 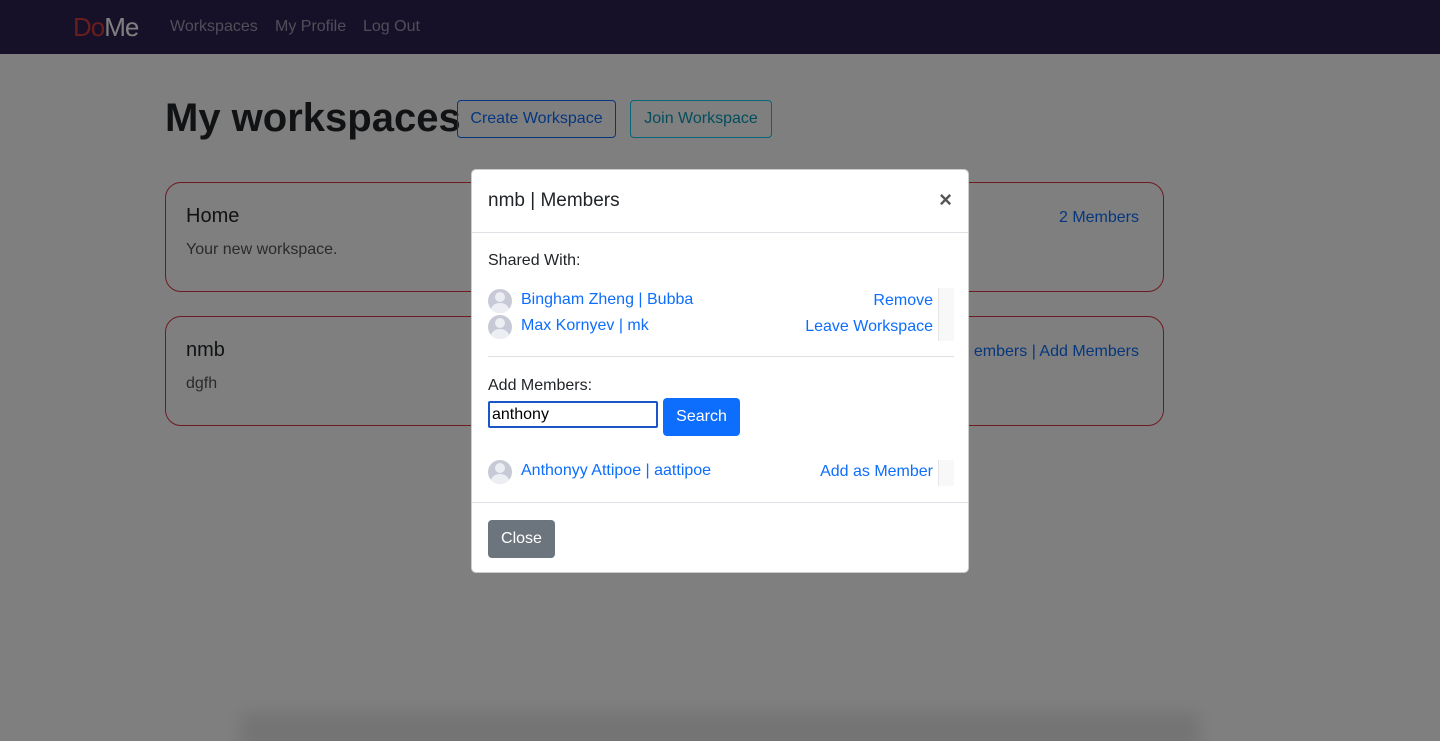 What do you see at coordinates (585, 326) in the screenshot?
I see `member-name-link: Max Kornyev | mk` at bounding box center [585, 326].